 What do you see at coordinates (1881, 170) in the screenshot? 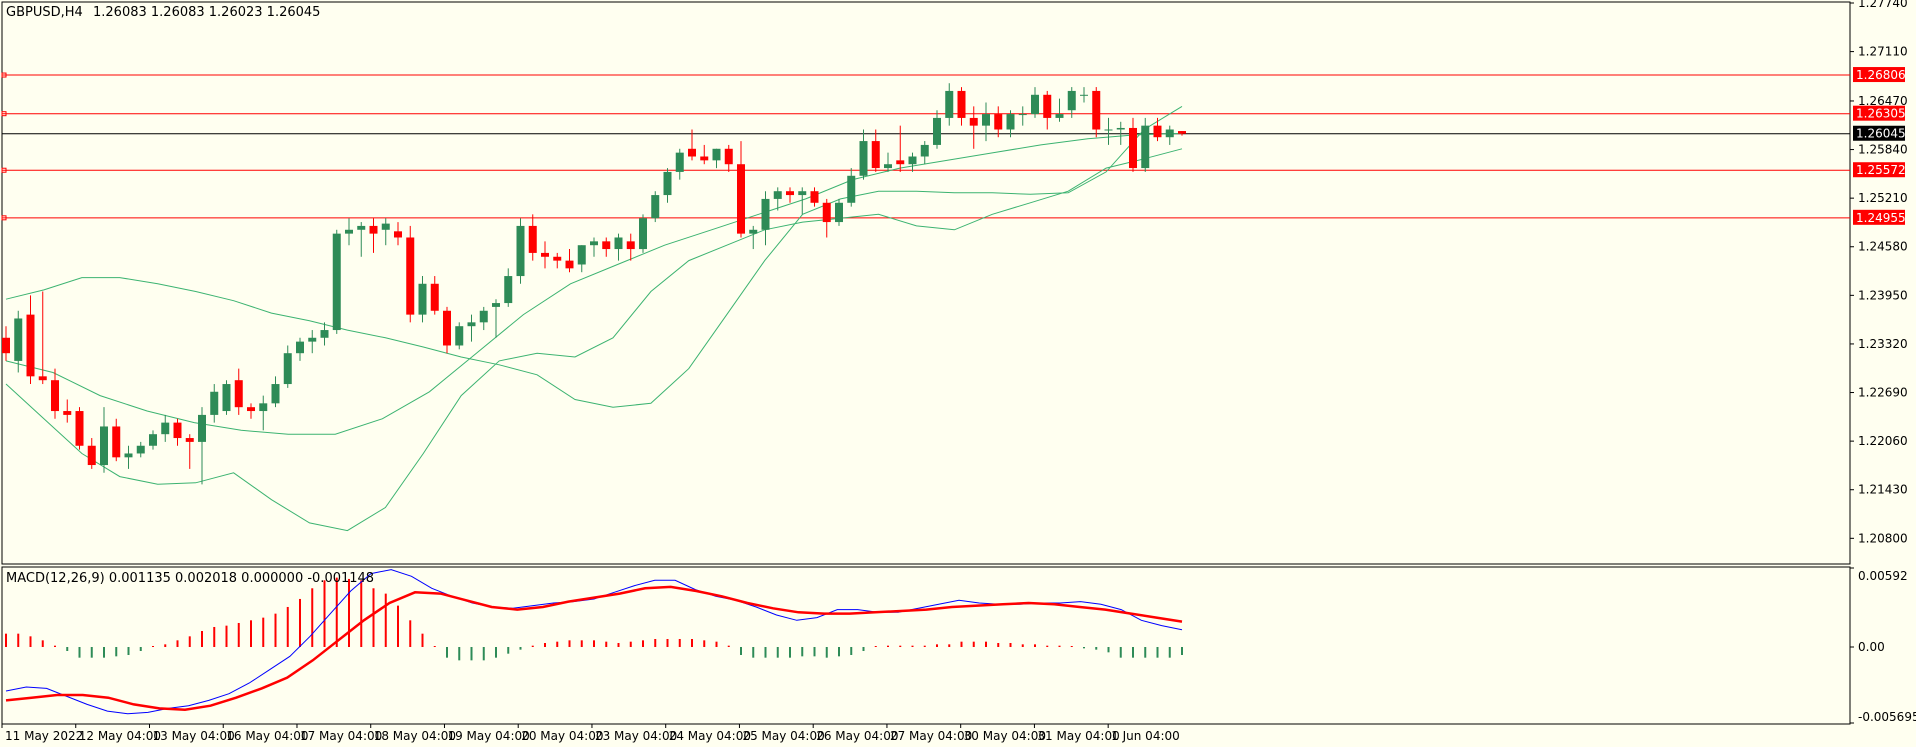
I see `level-price-tag: 1.25572` at bounding box center [1881, 170].